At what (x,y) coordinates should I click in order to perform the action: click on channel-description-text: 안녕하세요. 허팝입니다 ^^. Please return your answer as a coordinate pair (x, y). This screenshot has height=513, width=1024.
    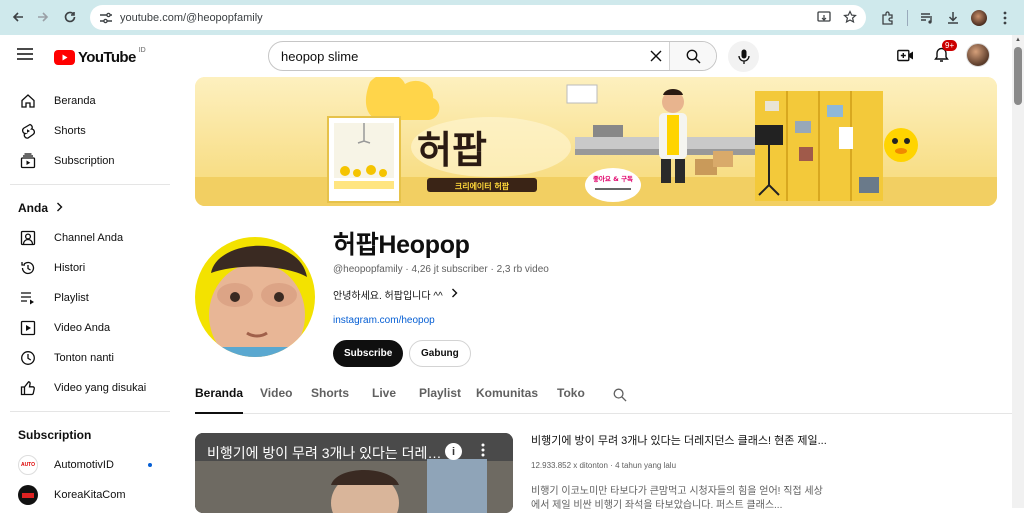
    Looking at the image, I should click on (388, 296).